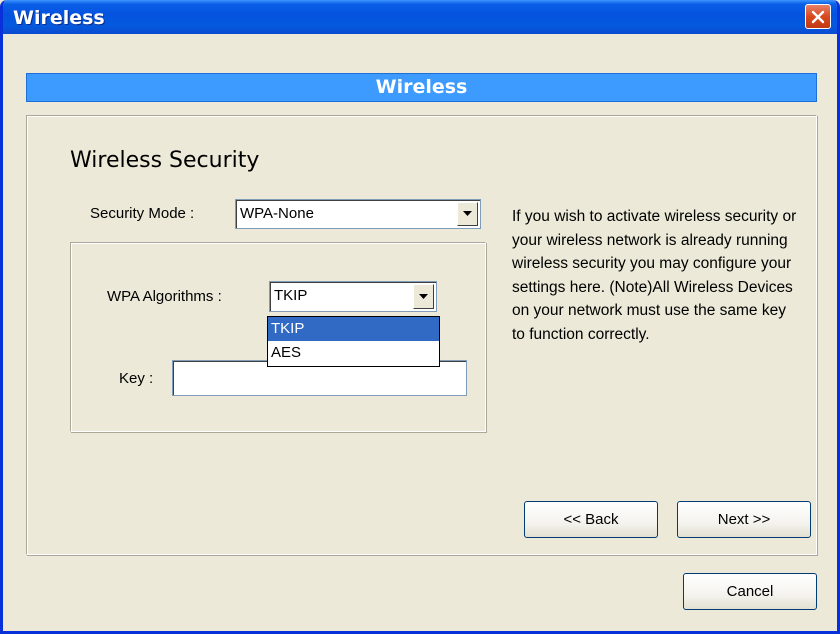  I want to click on back-button: << Back, so click(591, 519).